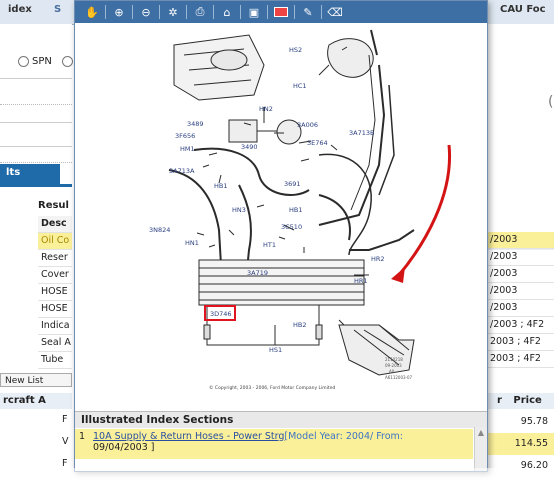 This screenshot has height=504, width=554. What do you see at coordinates (520, 325) in the screenshot?
I see `table-cell: /2003 ; 4F2` at bounding box center [520, 325].